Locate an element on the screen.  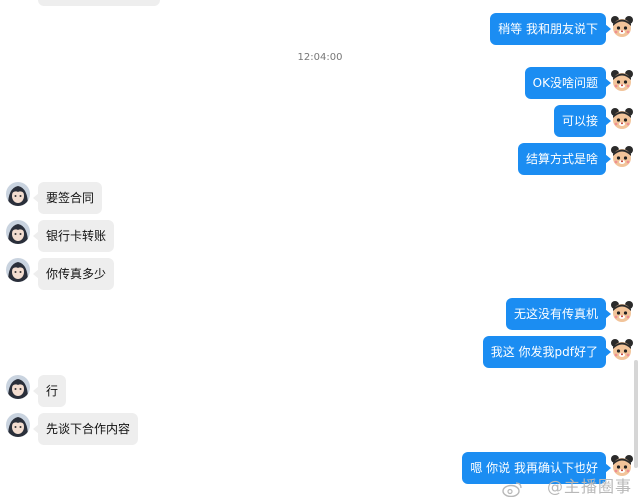
message-row-outgoing: 可以接 is located at coordinates (320, 121).